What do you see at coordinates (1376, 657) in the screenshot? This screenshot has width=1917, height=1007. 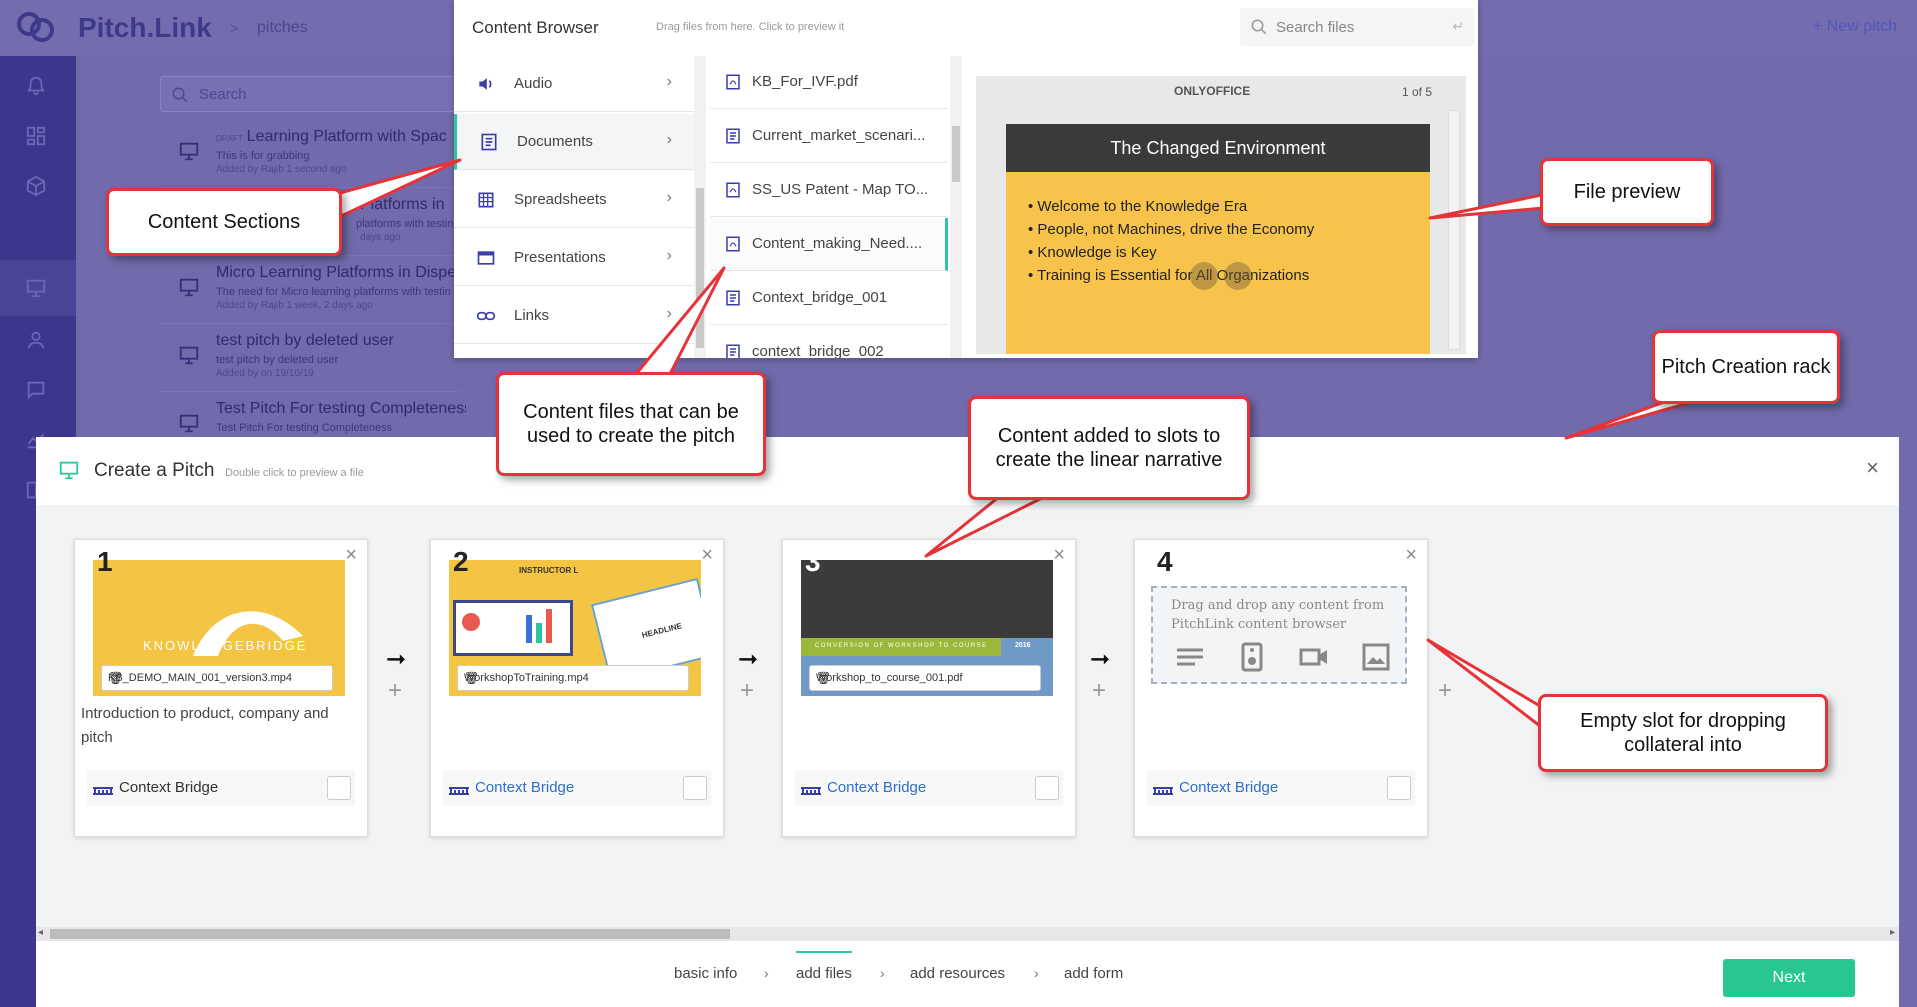 I see `image-icon` at bounding box center [1376, 657].